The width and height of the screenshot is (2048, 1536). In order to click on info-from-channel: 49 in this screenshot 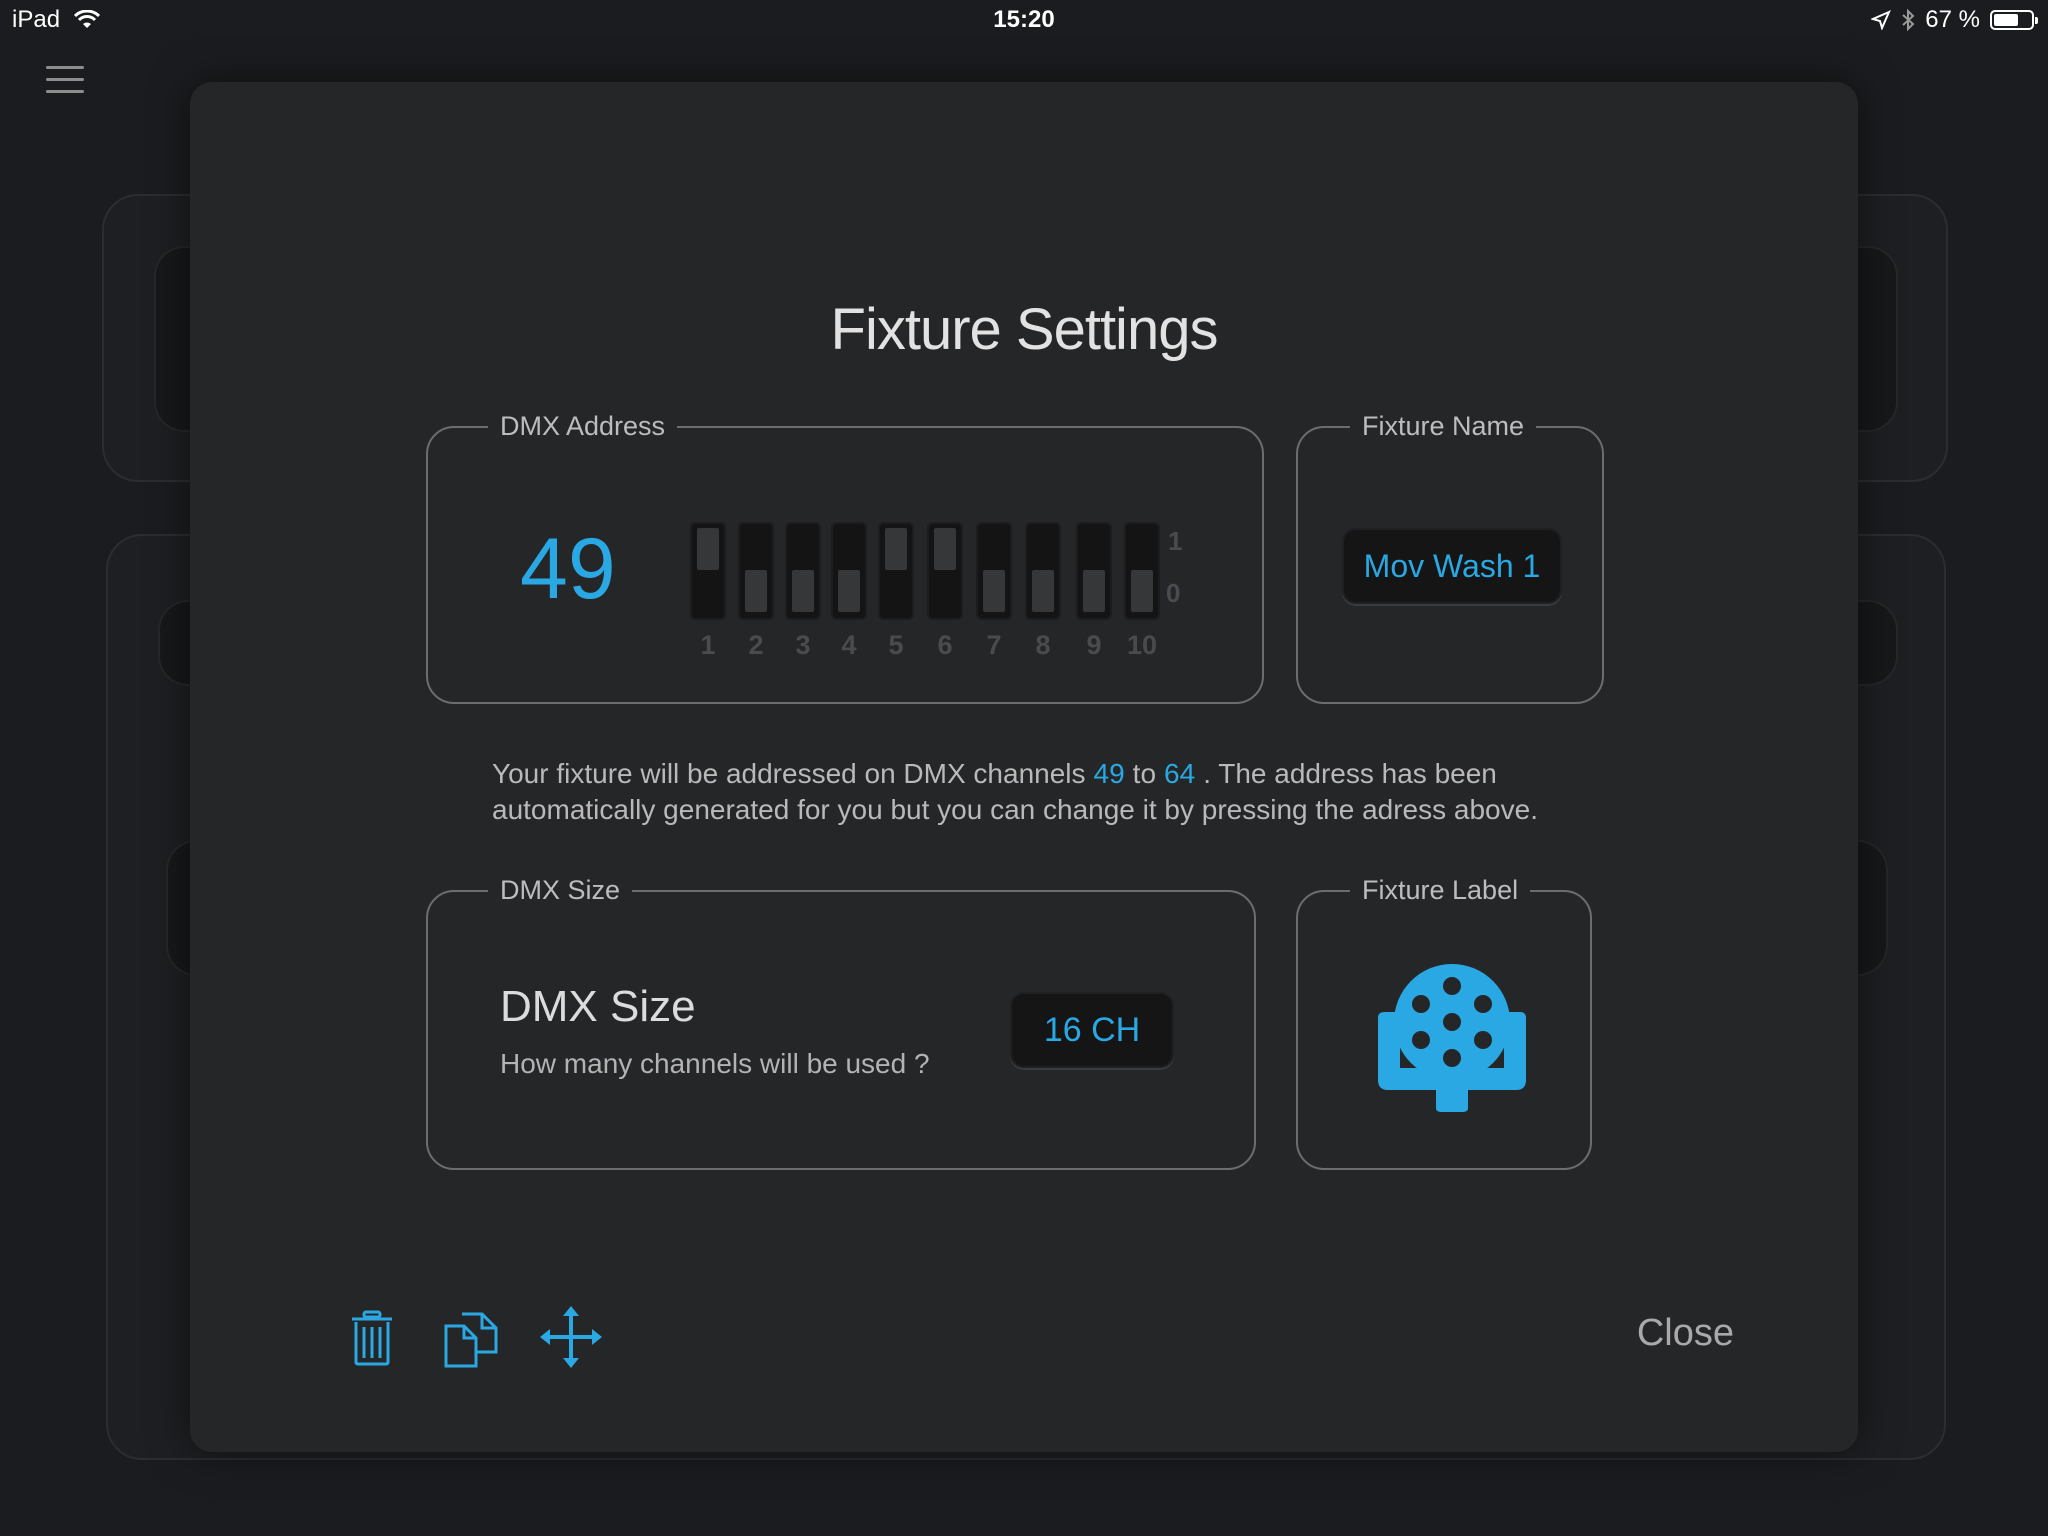, I will do `click(1109, 773)`.